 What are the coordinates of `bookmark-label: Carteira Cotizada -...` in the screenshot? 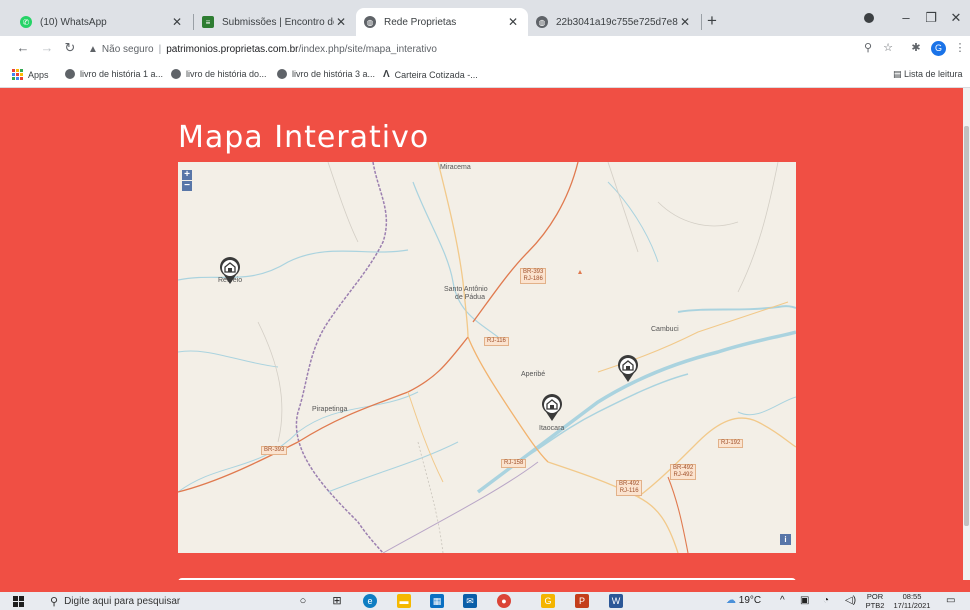 It's located at (436, 74).